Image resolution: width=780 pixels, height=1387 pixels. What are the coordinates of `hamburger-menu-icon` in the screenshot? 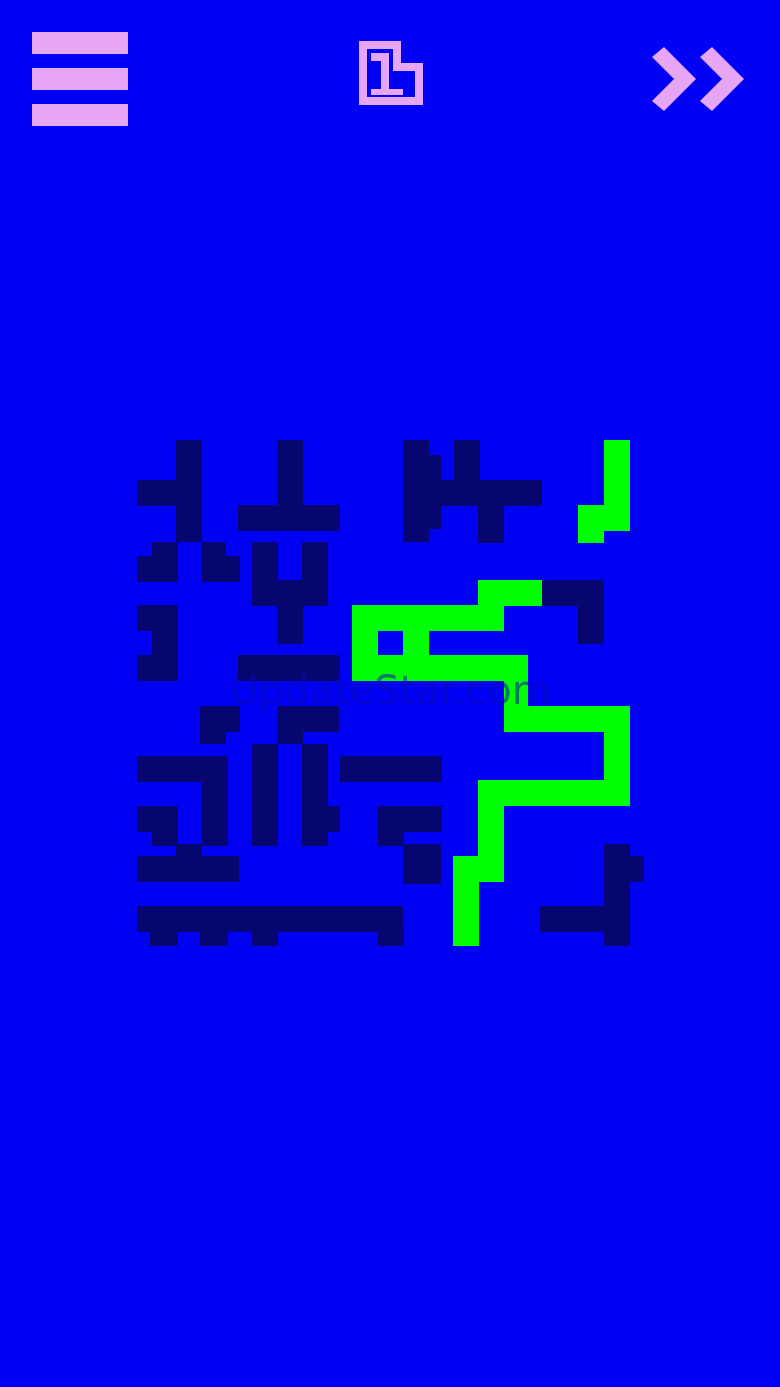 It's located at (80, 79).